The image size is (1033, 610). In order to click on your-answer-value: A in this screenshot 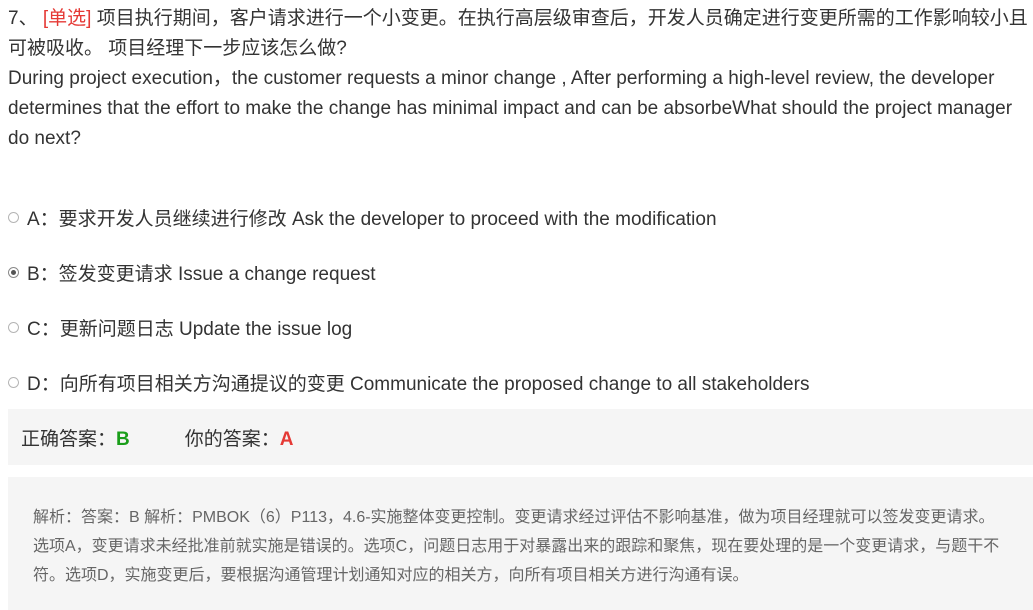, I will do `click(286, 439)`.